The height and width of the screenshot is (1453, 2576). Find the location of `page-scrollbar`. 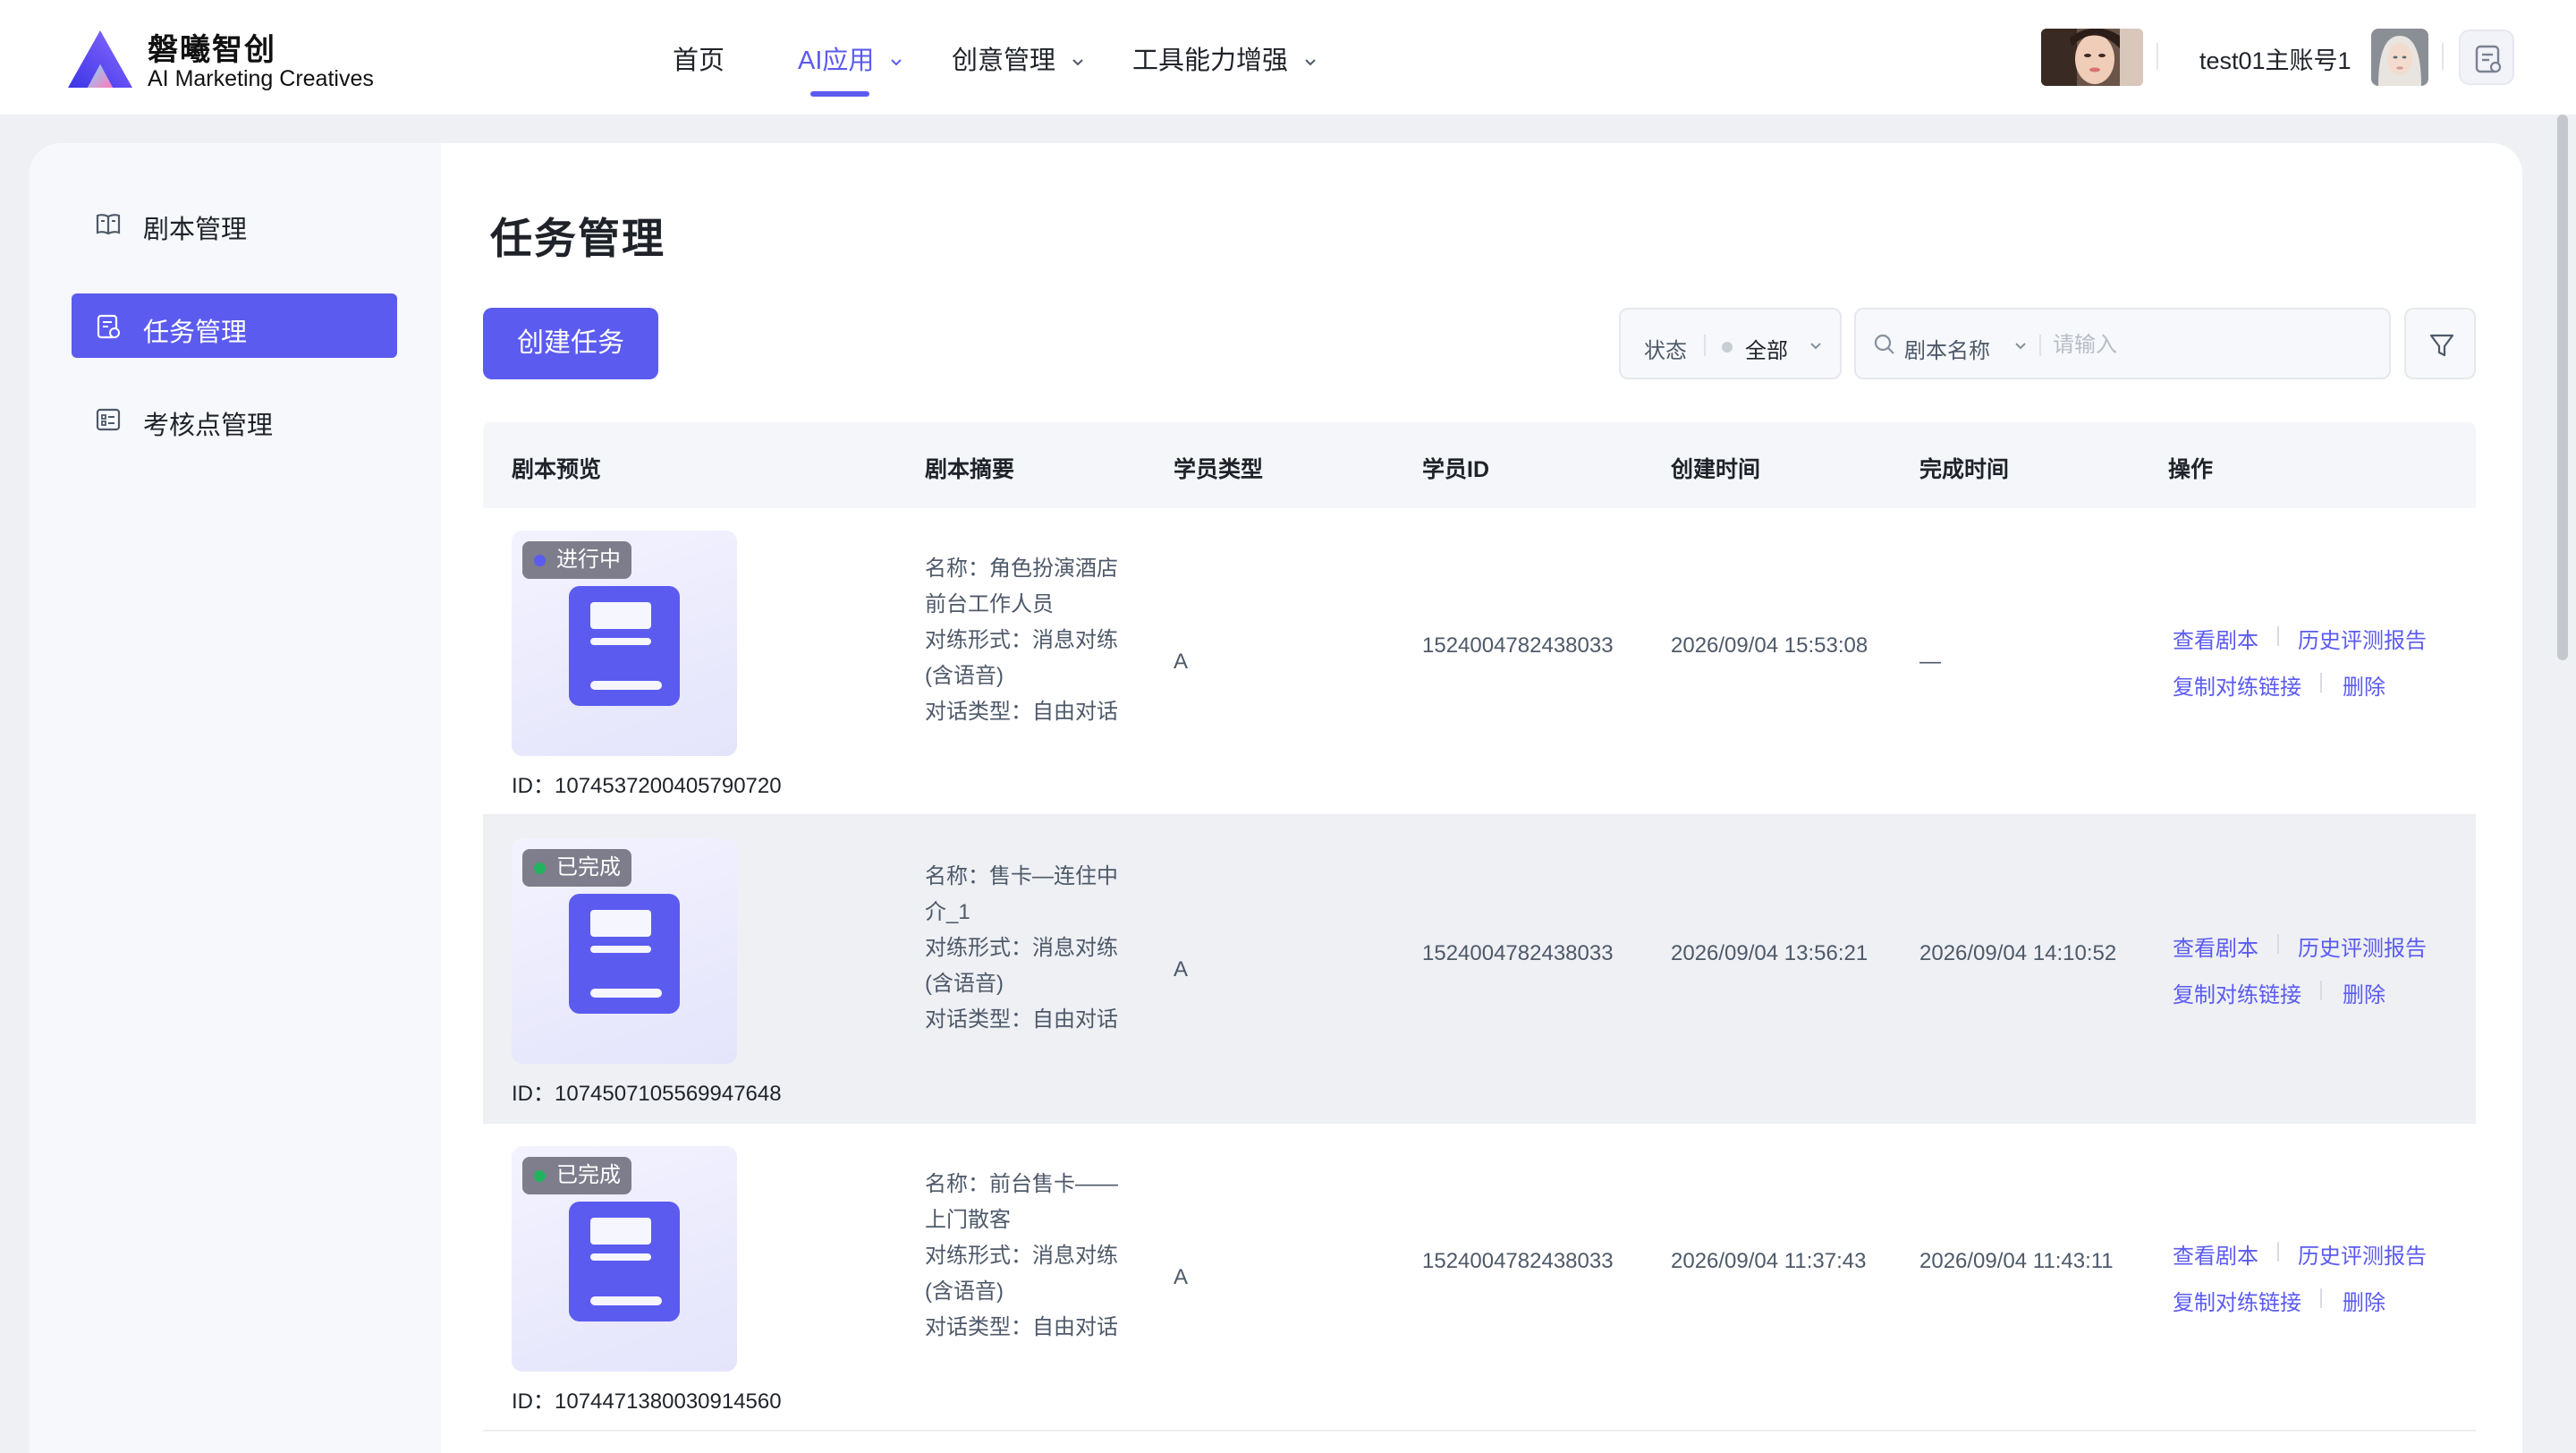

page-scrollbar is located at coordinates (2562, 387).